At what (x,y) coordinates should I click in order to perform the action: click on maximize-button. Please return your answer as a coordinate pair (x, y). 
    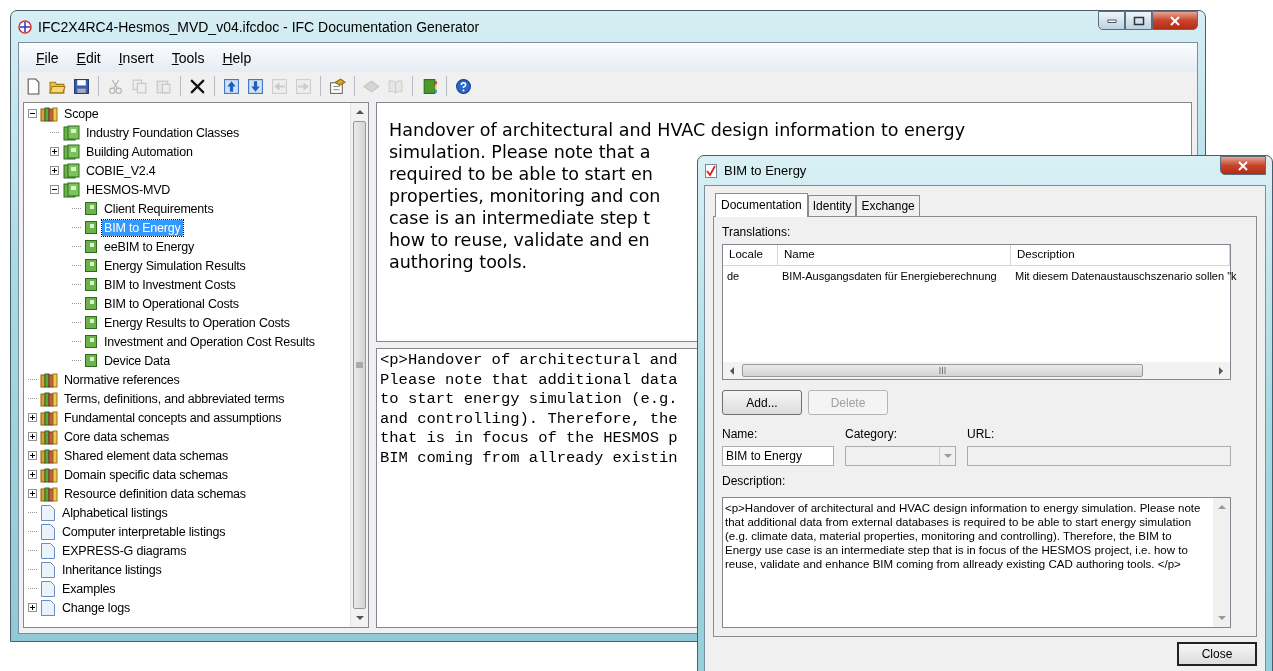
    Looking at the image, I should click on (1138, 20).